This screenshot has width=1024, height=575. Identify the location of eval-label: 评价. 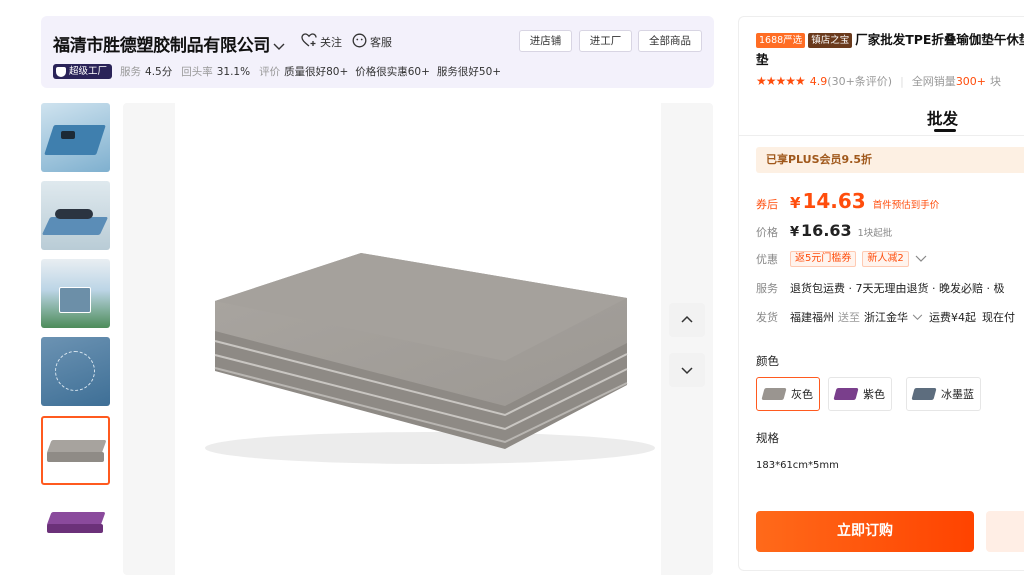
(270, 72).